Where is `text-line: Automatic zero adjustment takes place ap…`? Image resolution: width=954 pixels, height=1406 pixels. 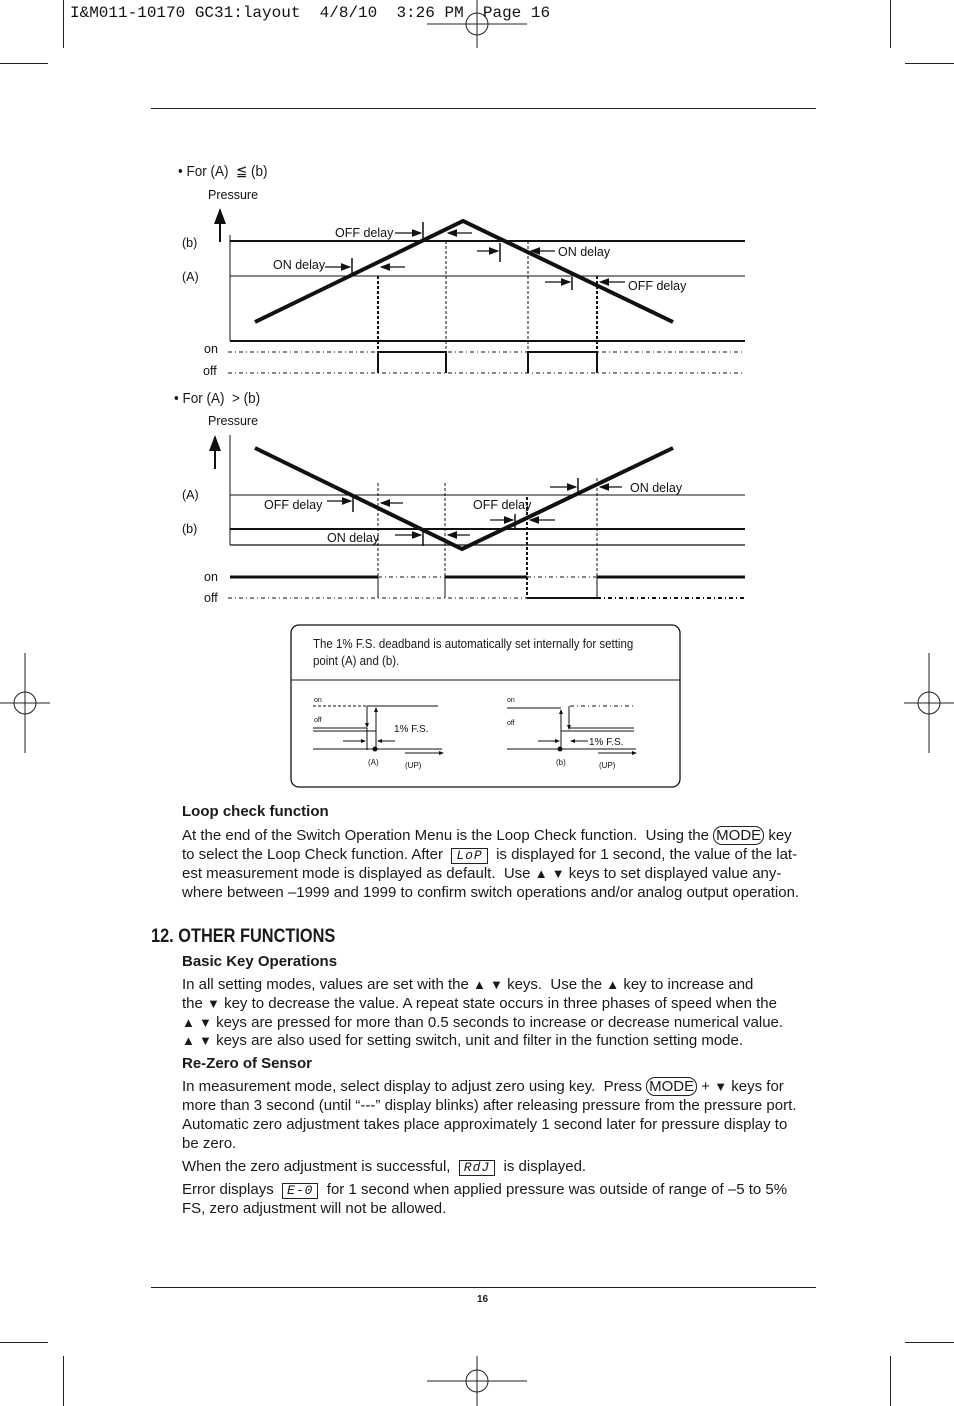 text-line: Automatic zero adjustment takes place ap… is located at coordinates (484, 1125).